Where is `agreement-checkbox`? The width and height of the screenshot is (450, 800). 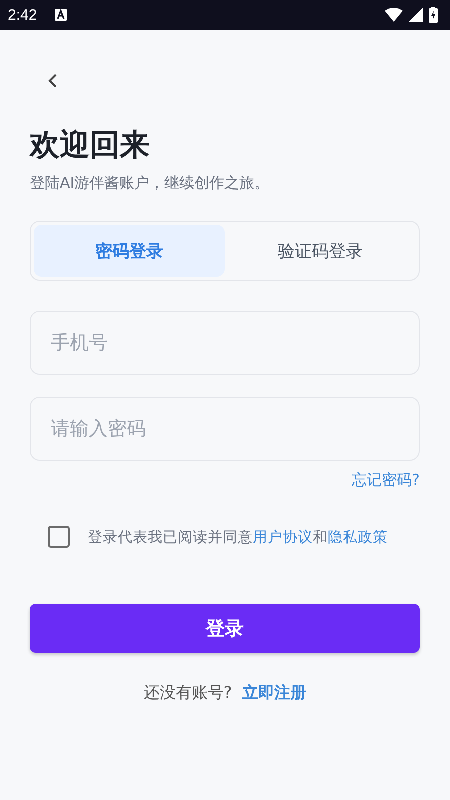
agreement-checkbox is located at coordinates (59, 537).